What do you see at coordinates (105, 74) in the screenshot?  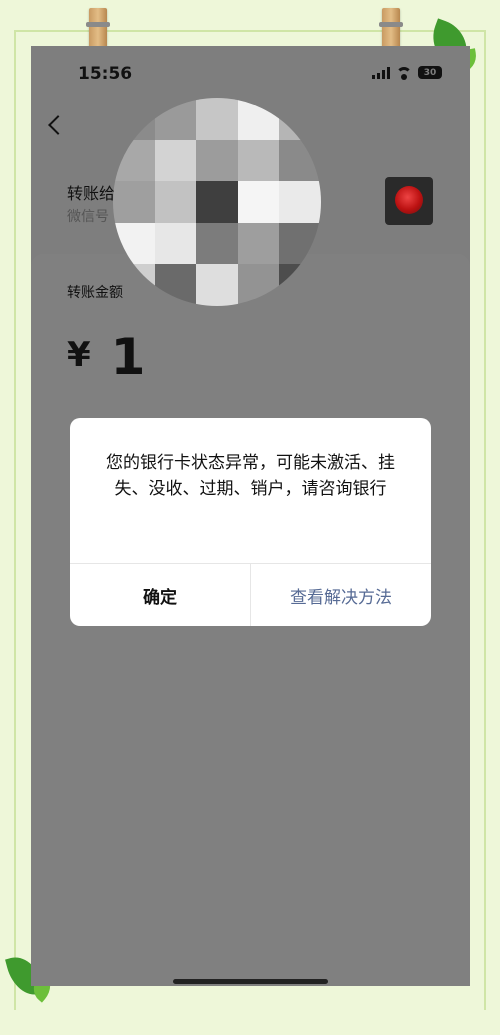 I see `status-time: 15:56` at bounding box center [105, 74].